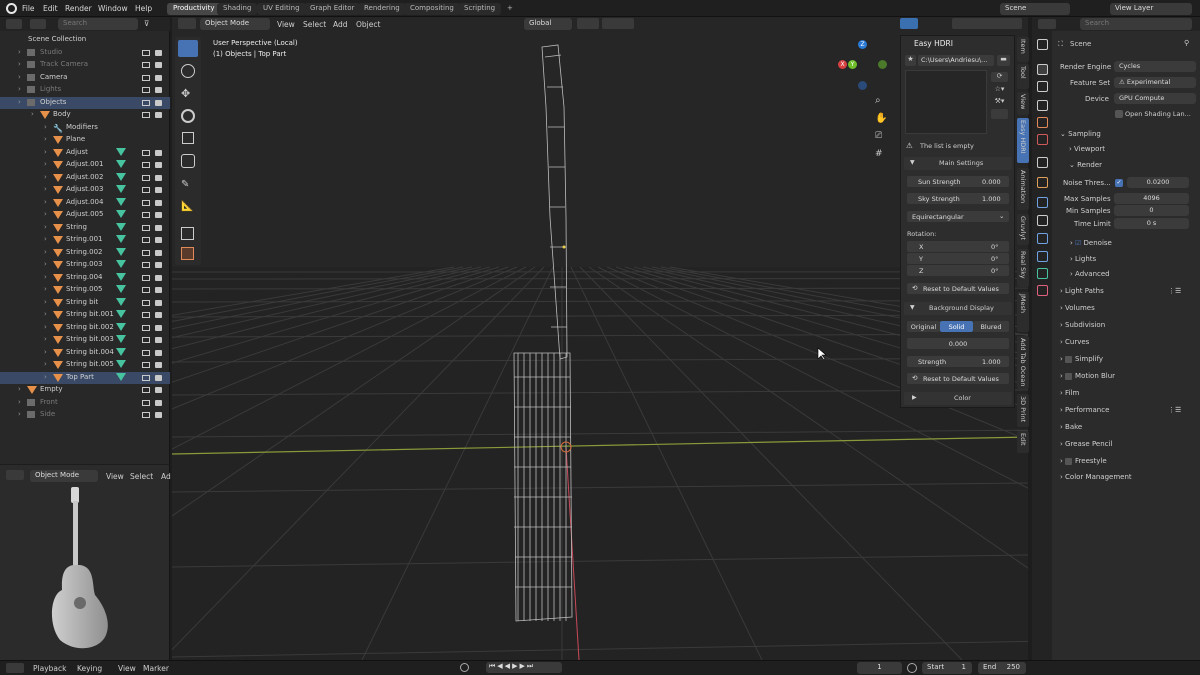  Describe the element at coordinates (1151, 9) in the screenshot. I see `view-layer-selector: View Layer` at that location.